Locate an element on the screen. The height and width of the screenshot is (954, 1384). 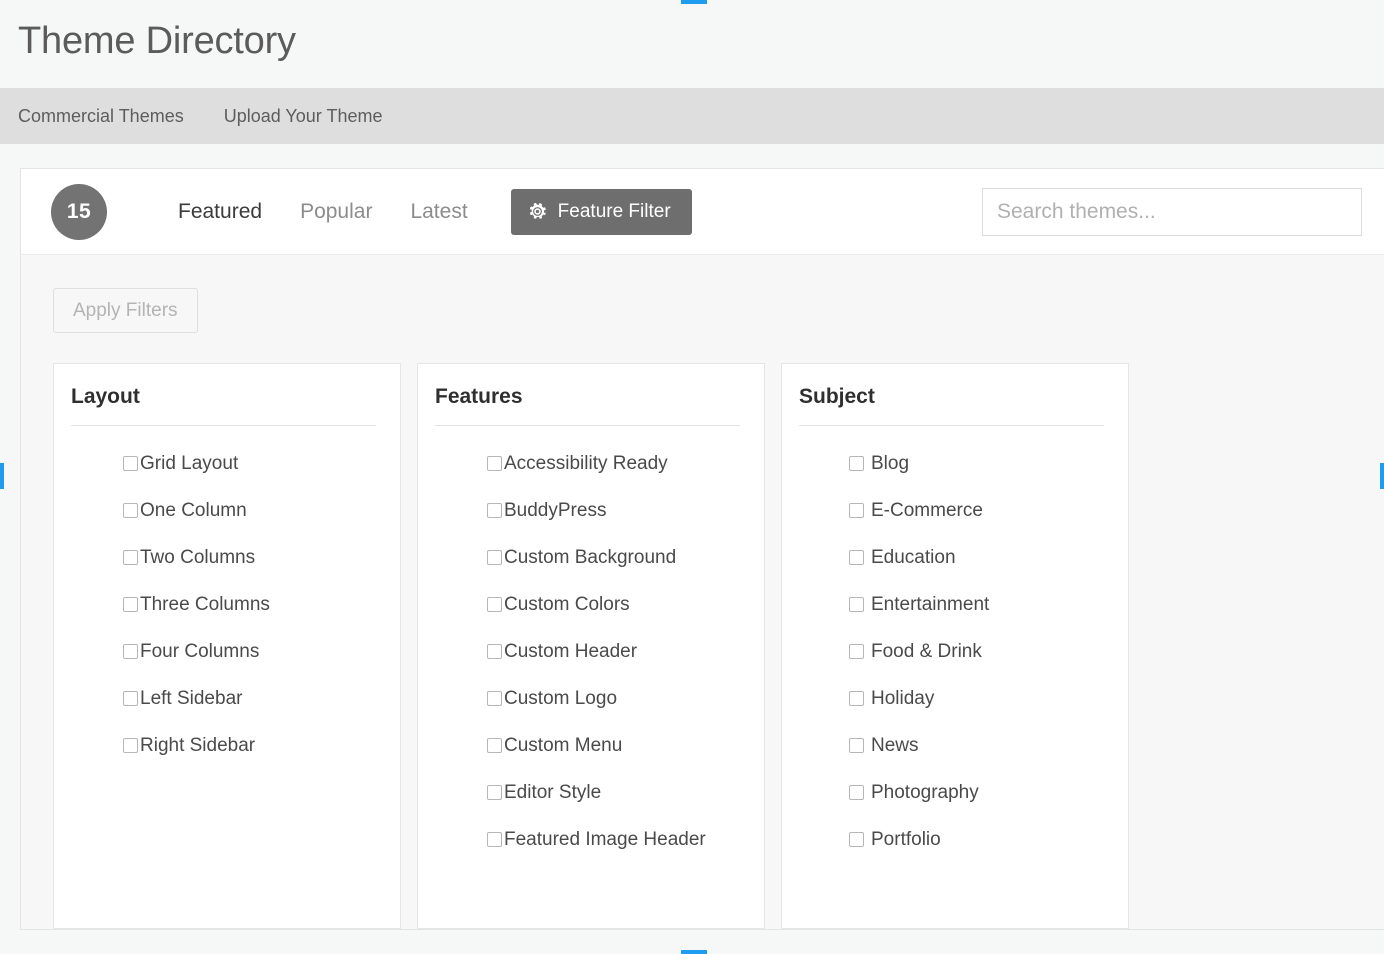
filter-item-news: News is located at coordinates (976, 745).